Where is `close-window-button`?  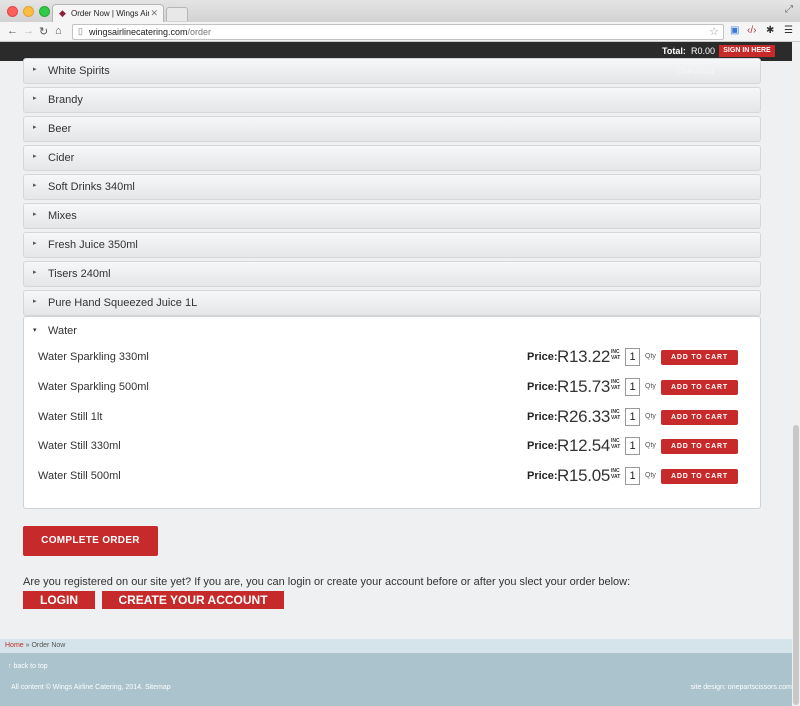
close-window-button is located at coordinates (12, 11).